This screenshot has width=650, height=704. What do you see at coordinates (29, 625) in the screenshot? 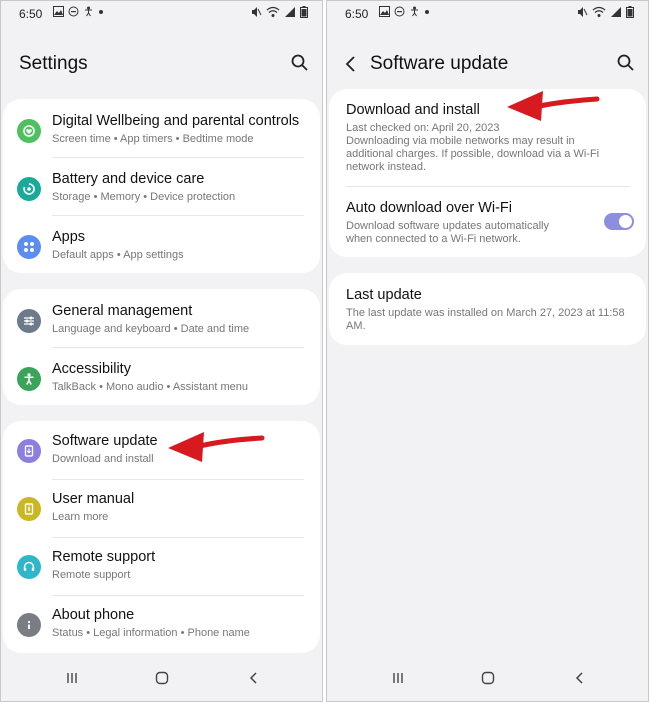
I see `info-icon` at bounding box center [29, 625].